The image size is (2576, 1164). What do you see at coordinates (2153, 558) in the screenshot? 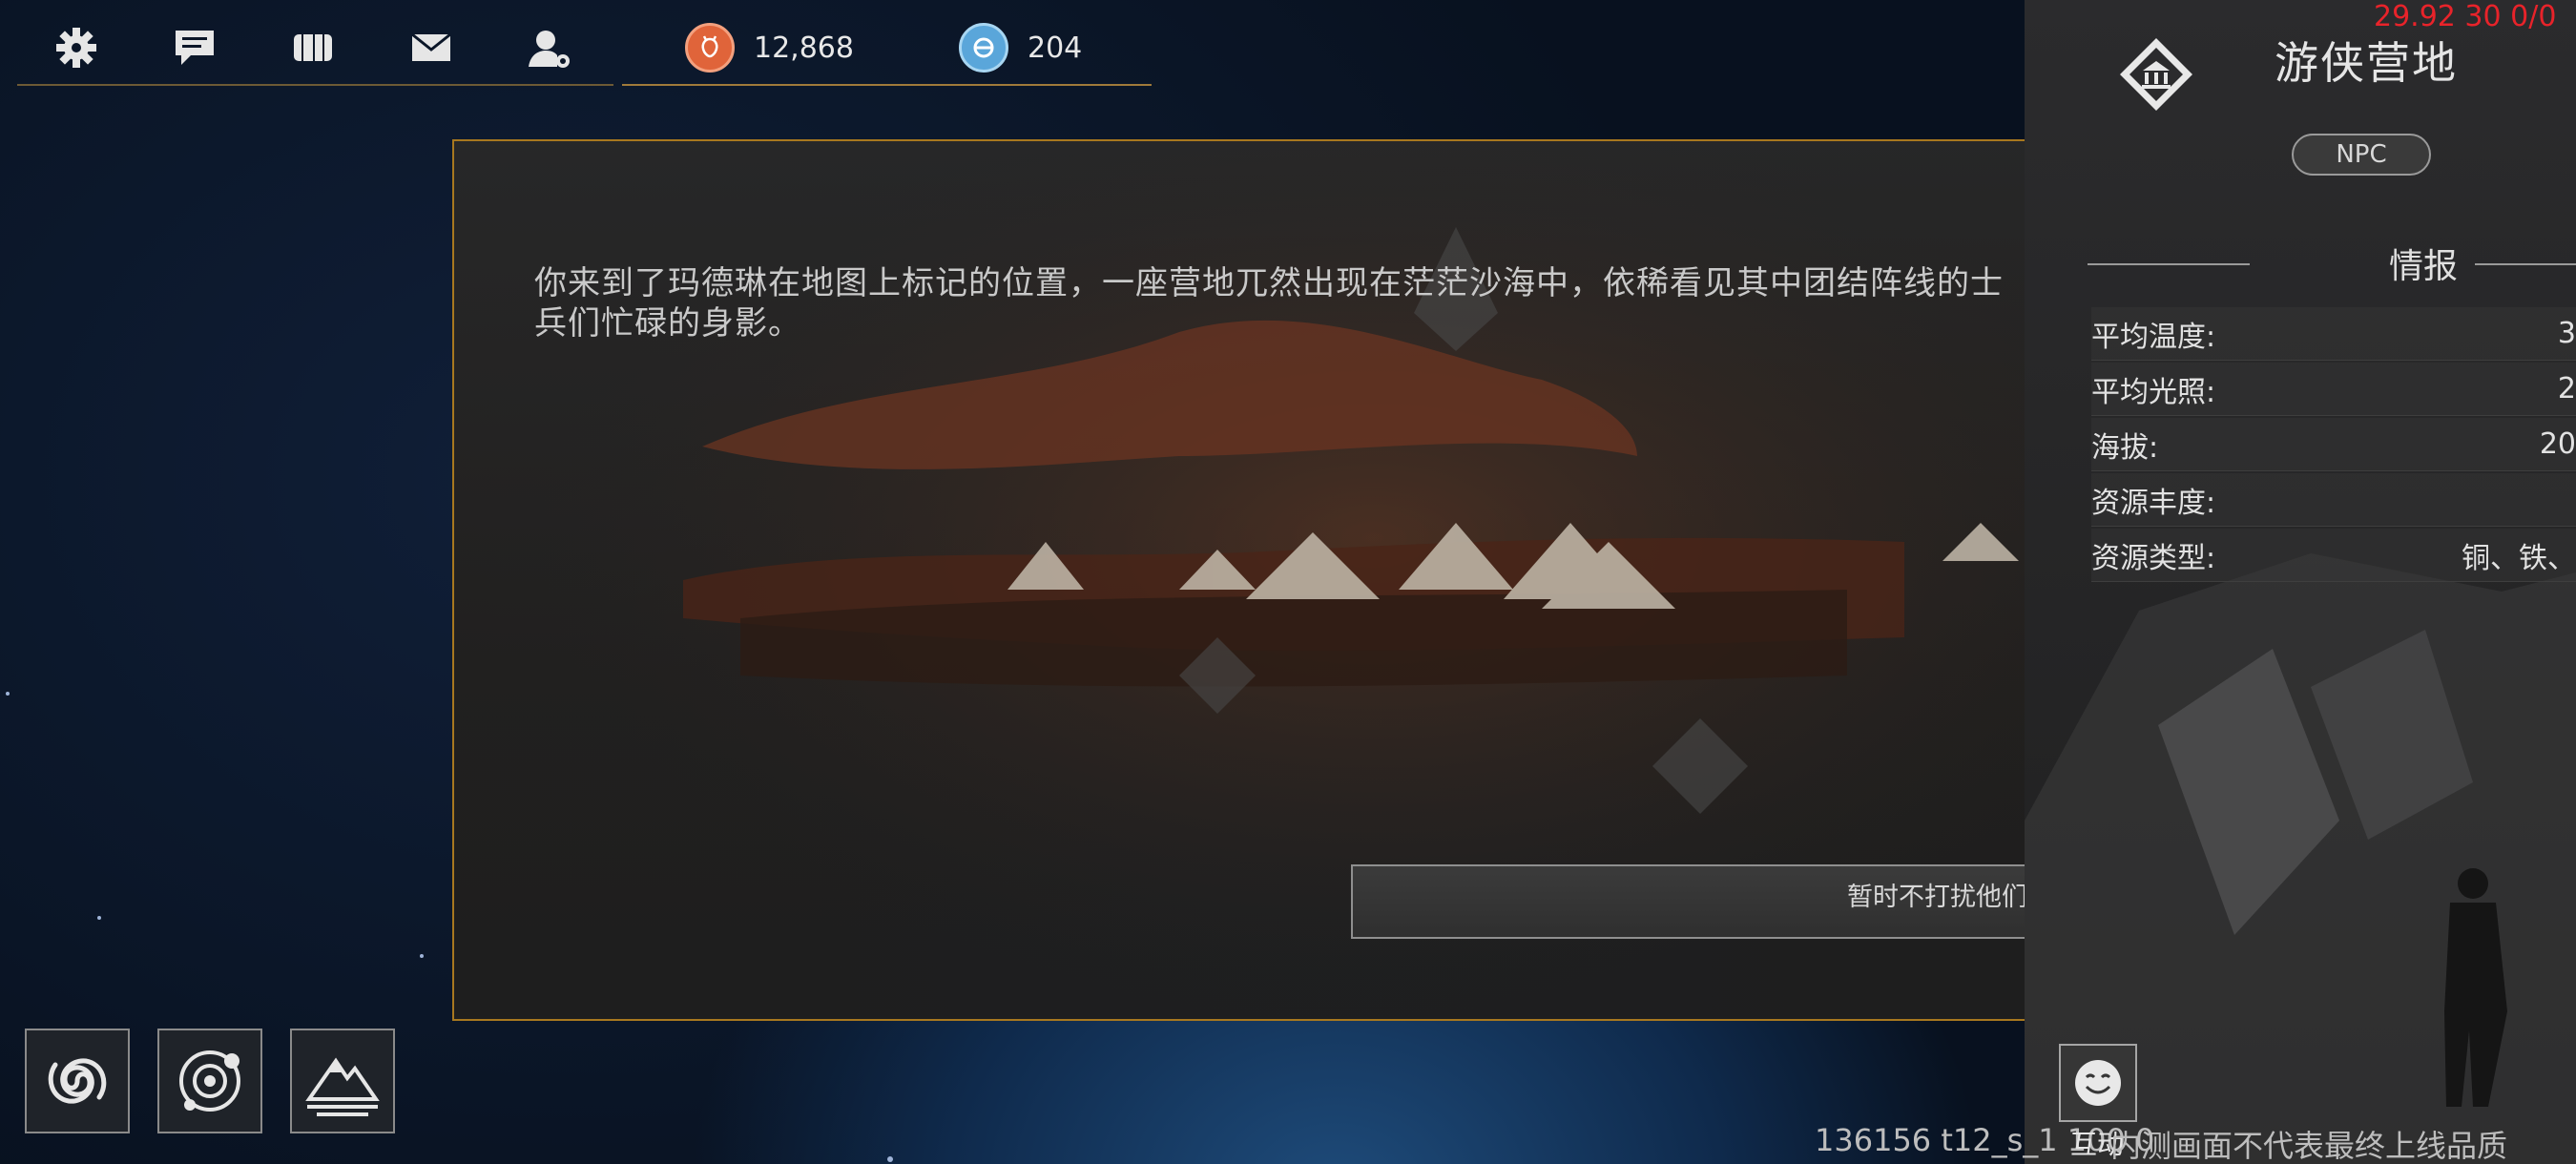
I see `info-label: 资源类型:` at bounding box center [2153, 558].